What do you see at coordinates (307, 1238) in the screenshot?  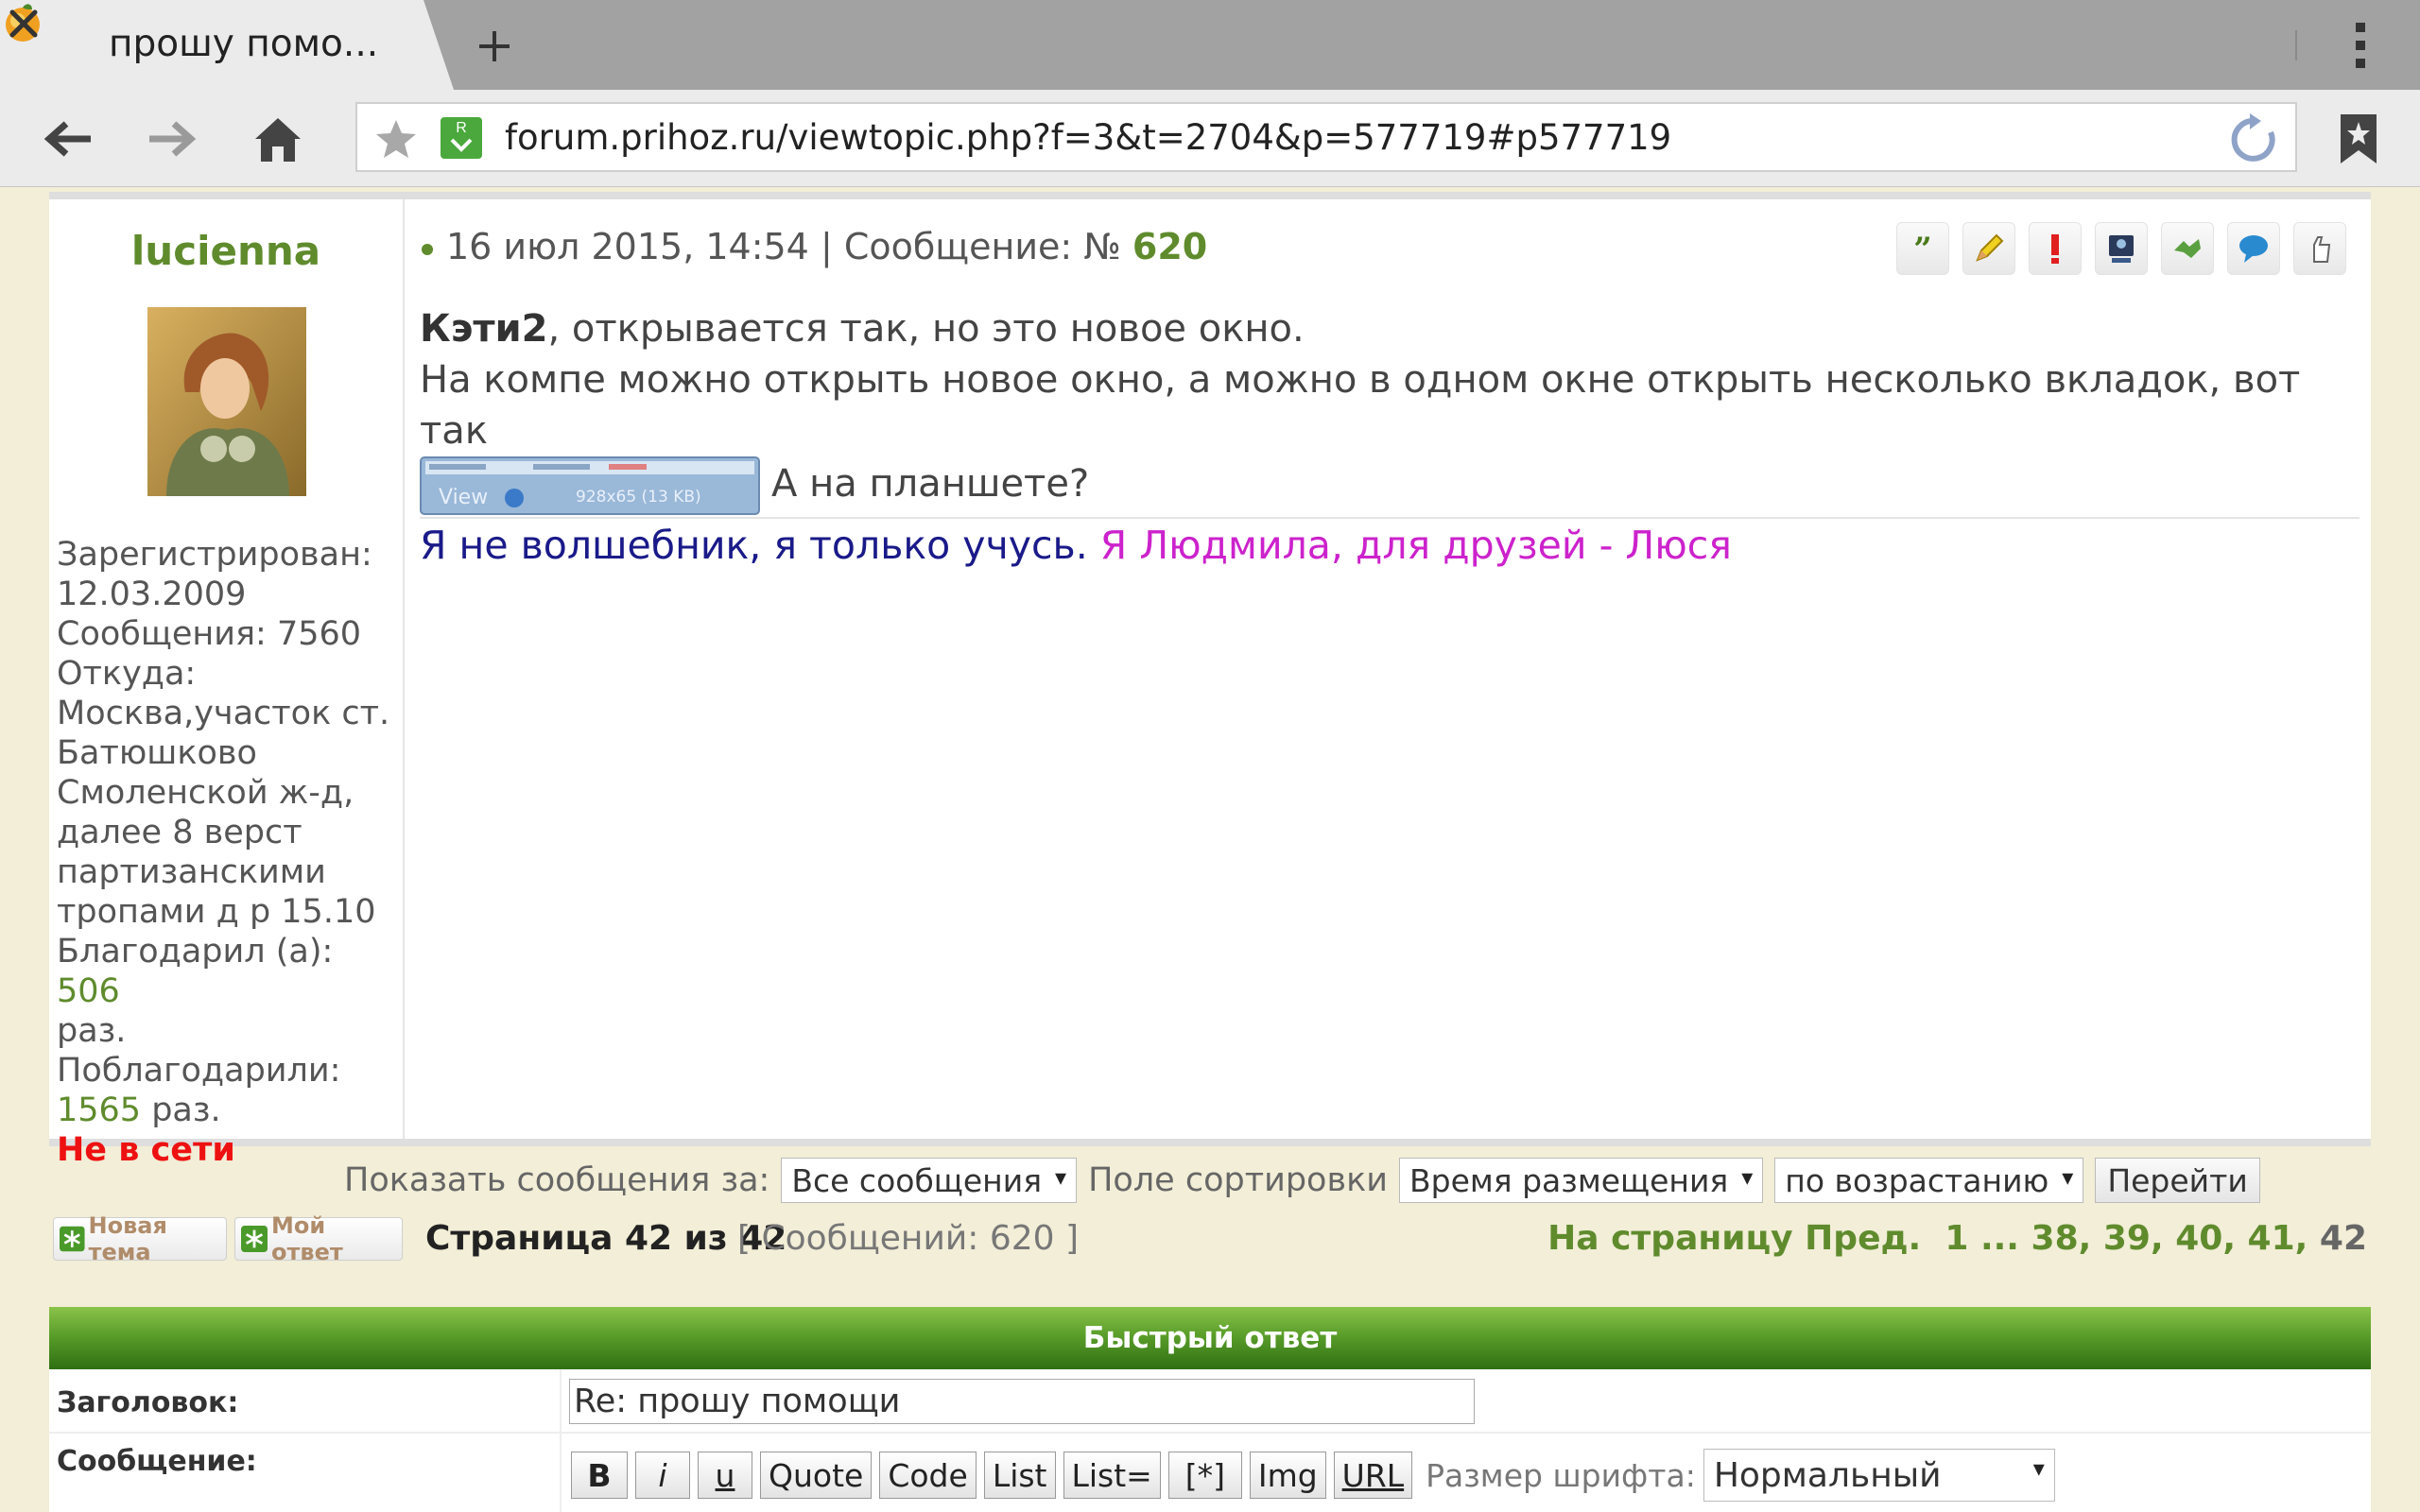 I see `reply-label: Мой ответ` at bounding box center [307, 1238].